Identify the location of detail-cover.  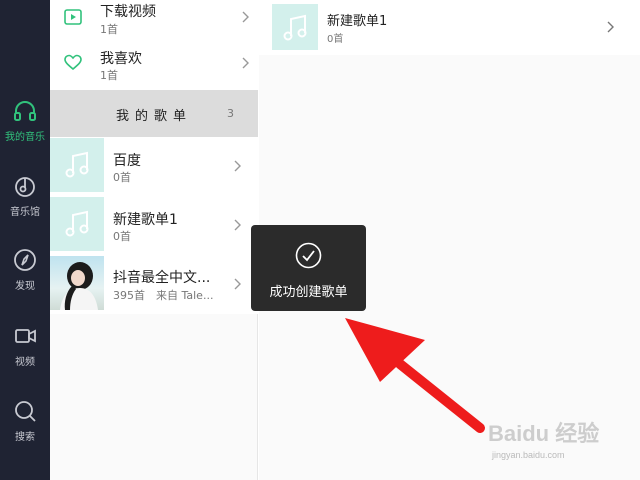
(295, 27).